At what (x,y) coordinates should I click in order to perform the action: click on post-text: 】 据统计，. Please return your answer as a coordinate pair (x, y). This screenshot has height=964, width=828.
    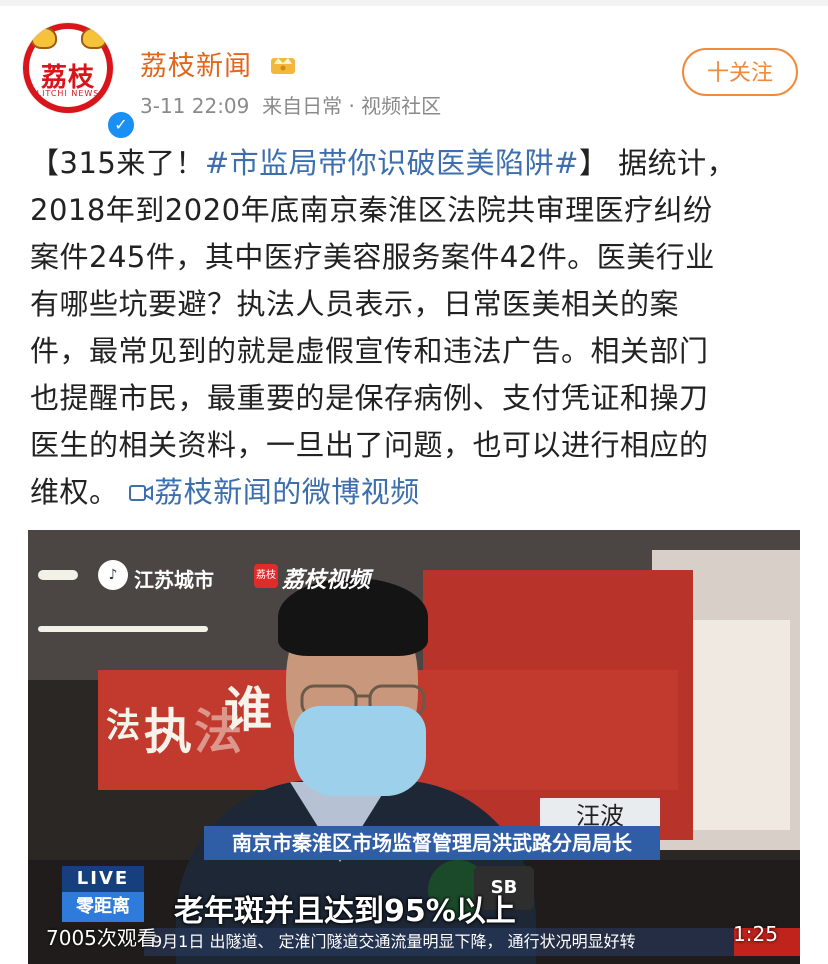
    Looking at the image, I should click on (657, 163).